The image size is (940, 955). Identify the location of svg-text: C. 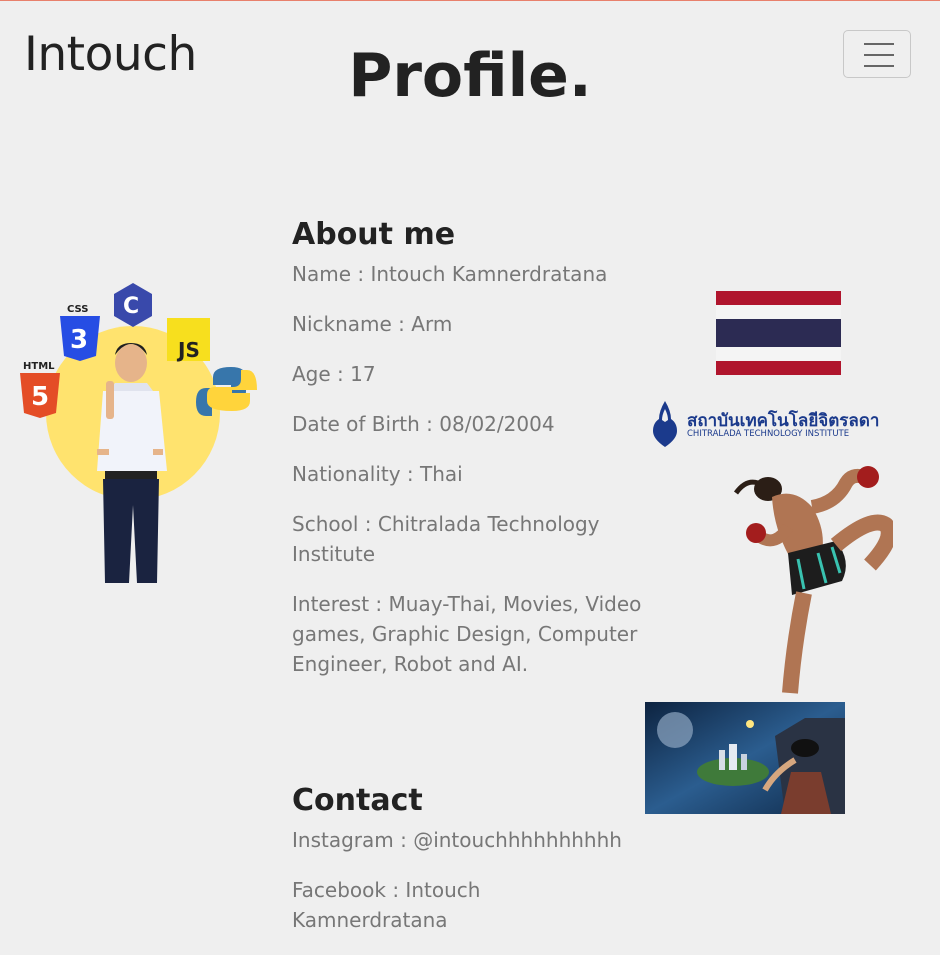
(131, 306).